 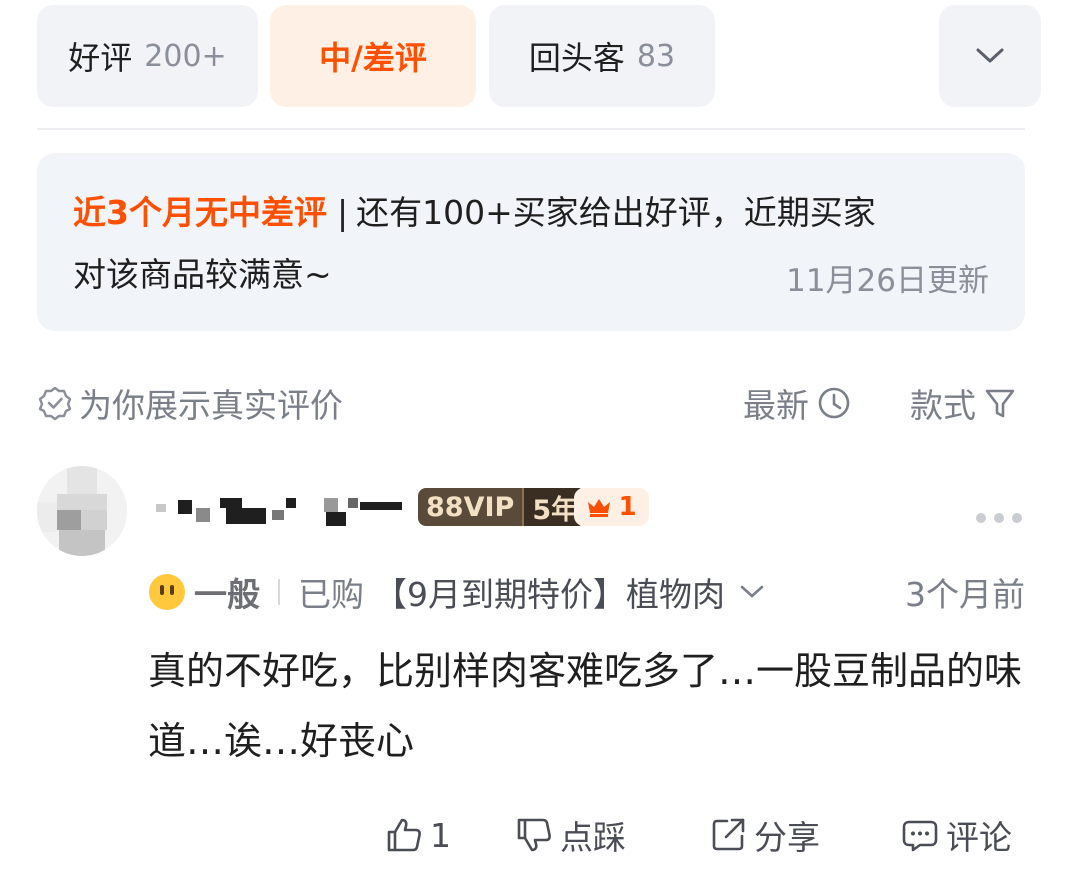 I want to click on vip-badge: 88VIP 5年, so click(x=502, y=507).